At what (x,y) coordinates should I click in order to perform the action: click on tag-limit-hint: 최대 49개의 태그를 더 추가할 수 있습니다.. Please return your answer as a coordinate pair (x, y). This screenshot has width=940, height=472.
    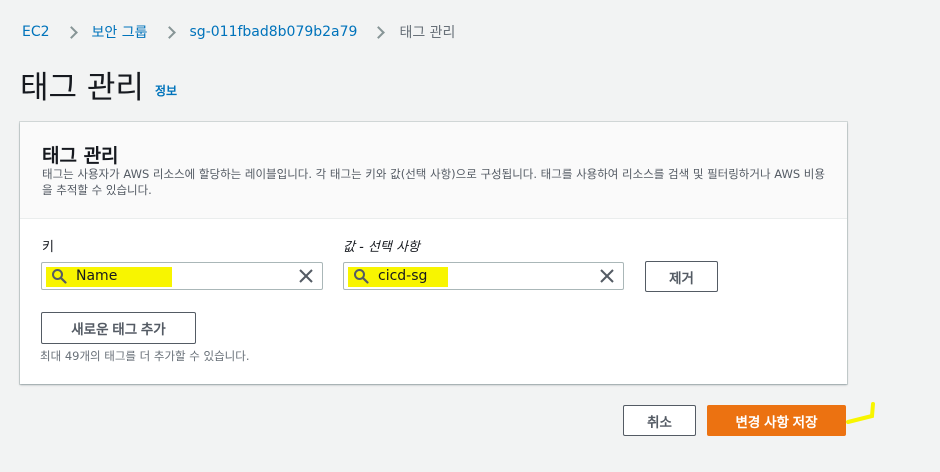
    Looking at the image, I should click on (145, 356).